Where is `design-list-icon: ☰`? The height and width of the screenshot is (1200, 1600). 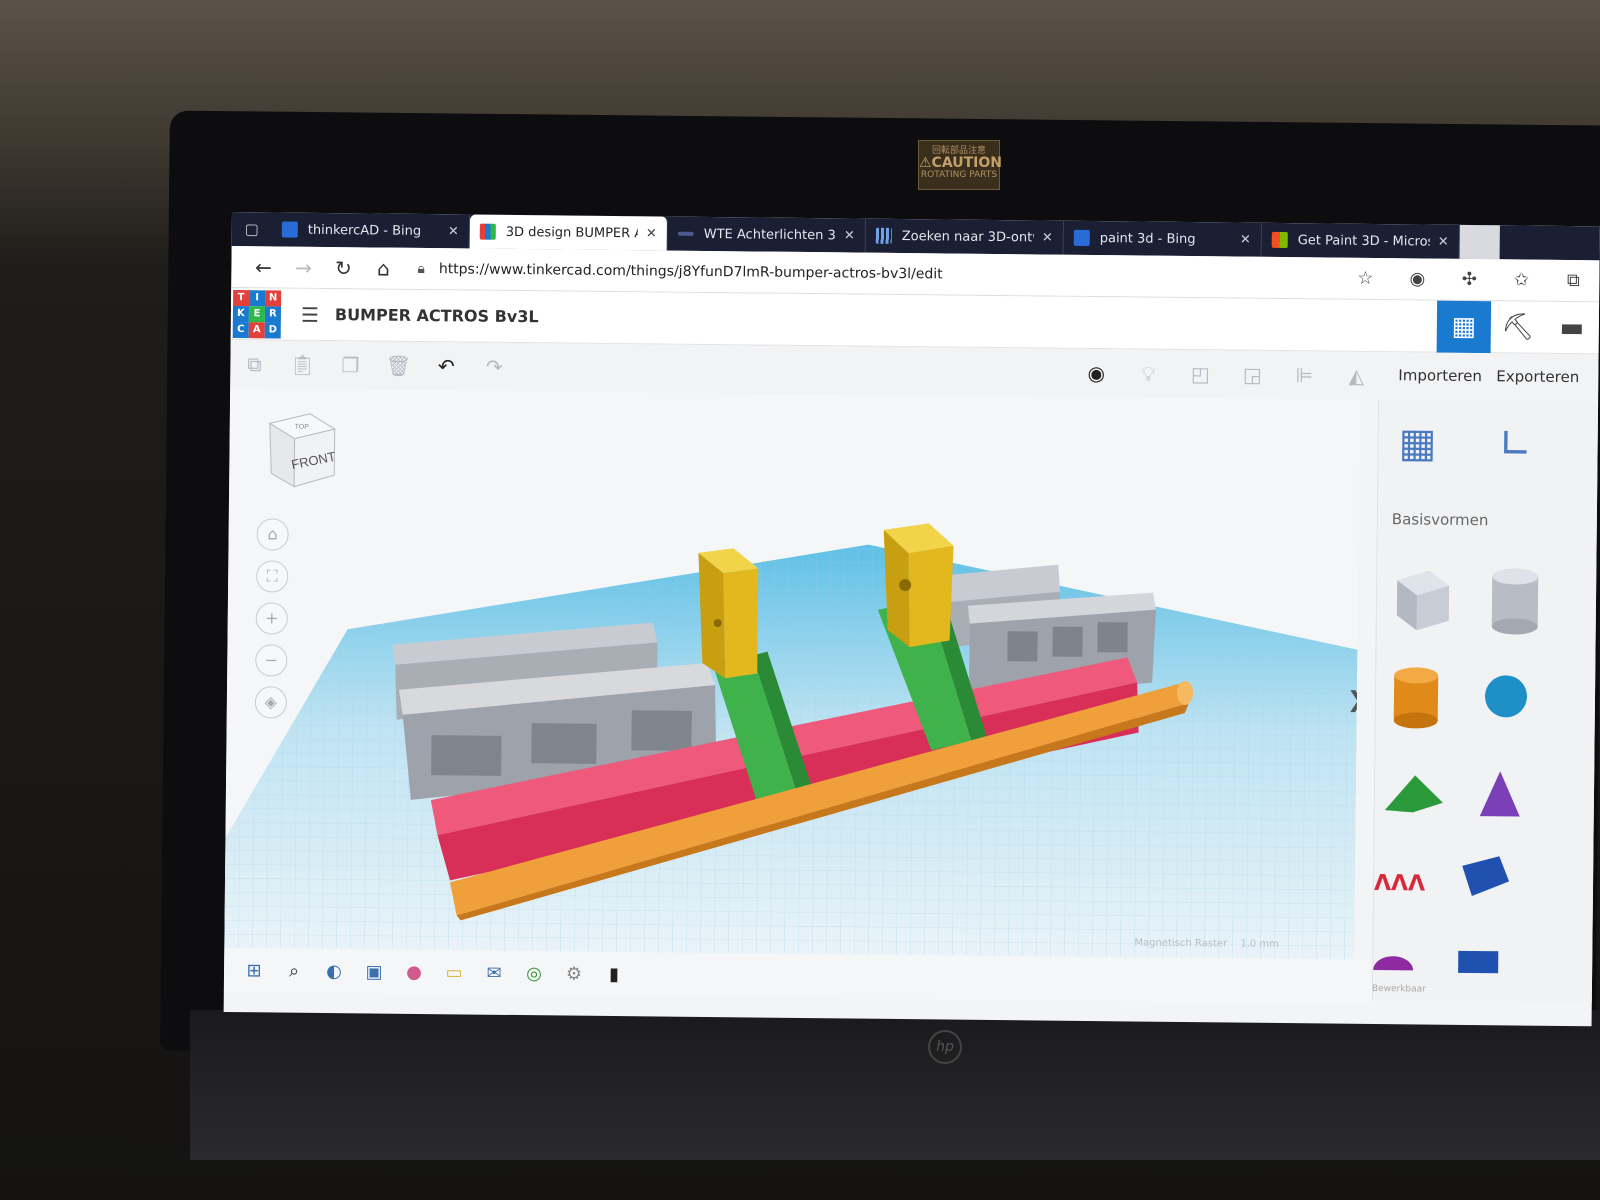 design-list-icon: ☰ is located at coordinates (310, 314).